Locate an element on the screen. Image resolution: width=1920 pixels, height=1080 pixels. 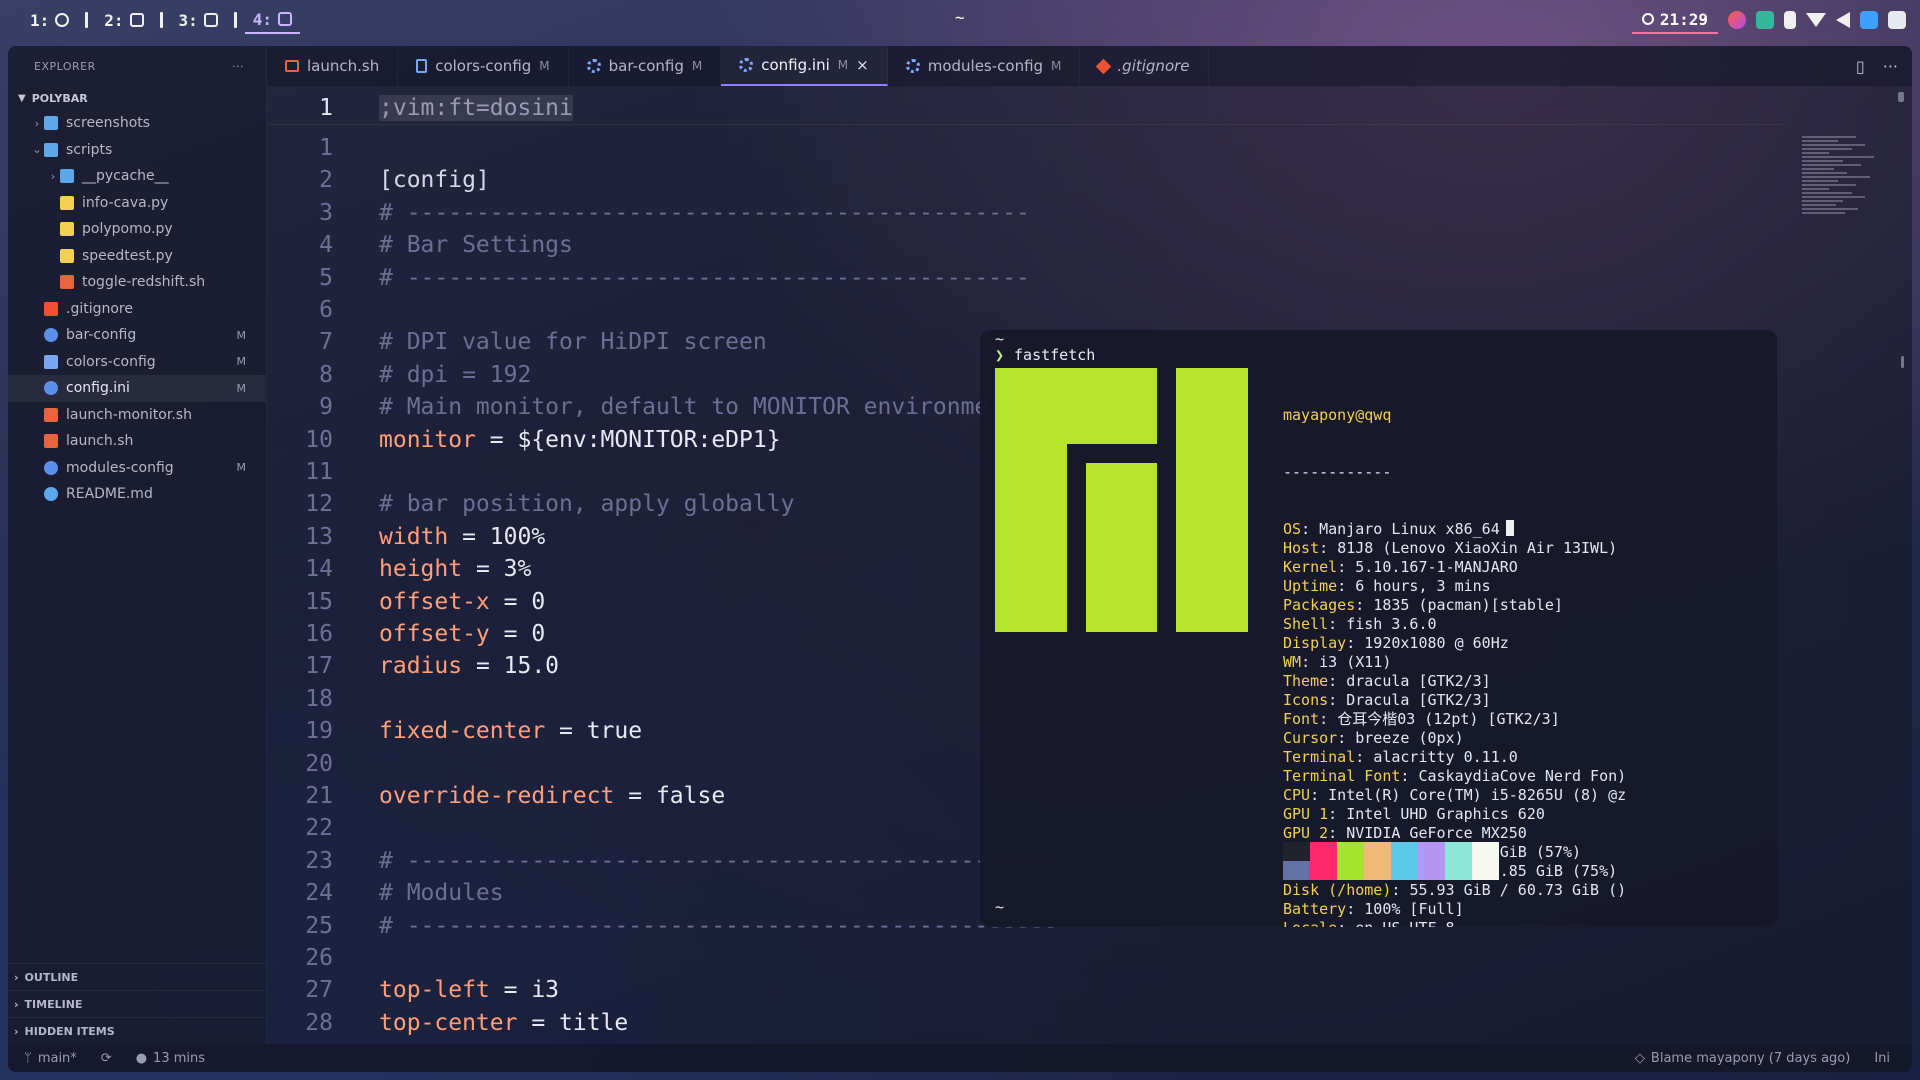
color-palette is located at coordinates (1391, 861).